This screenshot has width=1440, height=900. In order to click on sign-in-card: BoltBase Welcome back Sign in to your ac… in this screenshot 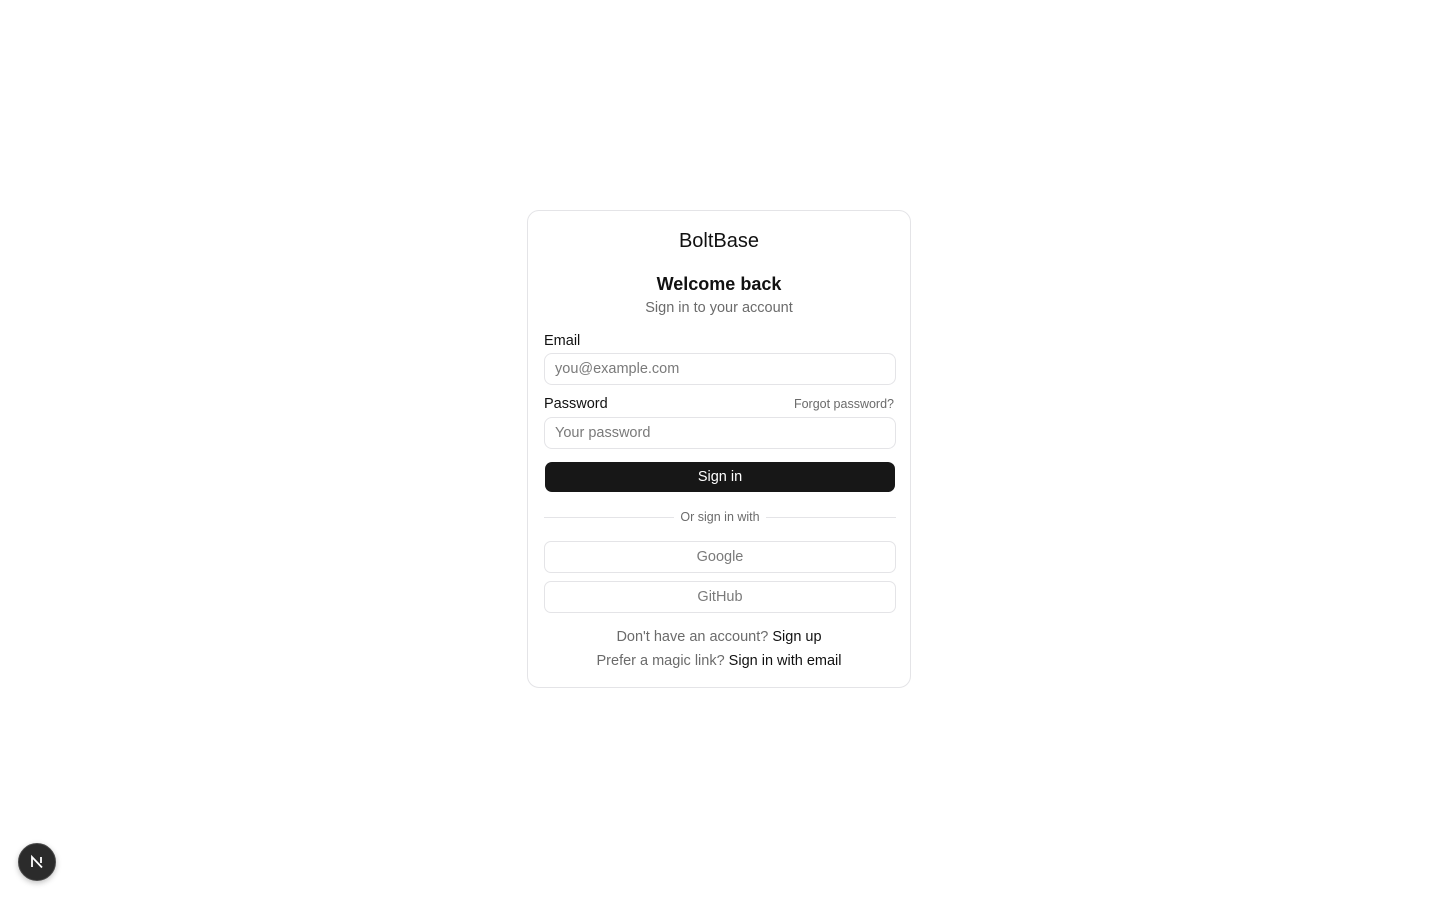, I will do `click(719, 449)`.